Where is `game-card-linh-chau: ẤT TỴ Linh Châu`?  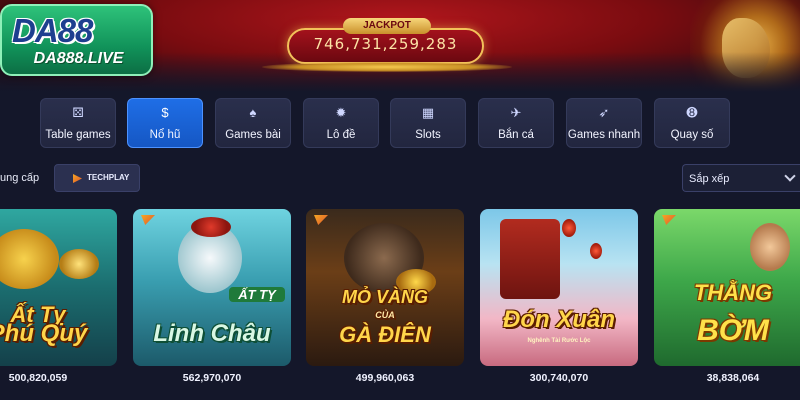 game-card-linh-chau: ẤT TỴ Linh Châu is located at coordinates (212, 287).